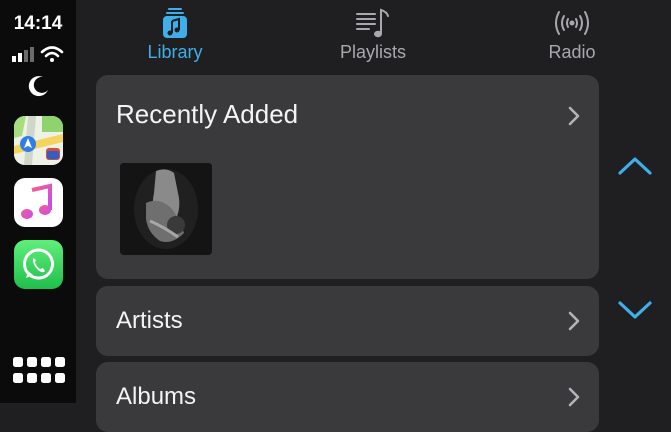 The height and width of the screenshot is (432, 671). What do you see at coordinates (52, 52) in the screenshot?
I see `wifi-icon` at bounding box center [52, 52].